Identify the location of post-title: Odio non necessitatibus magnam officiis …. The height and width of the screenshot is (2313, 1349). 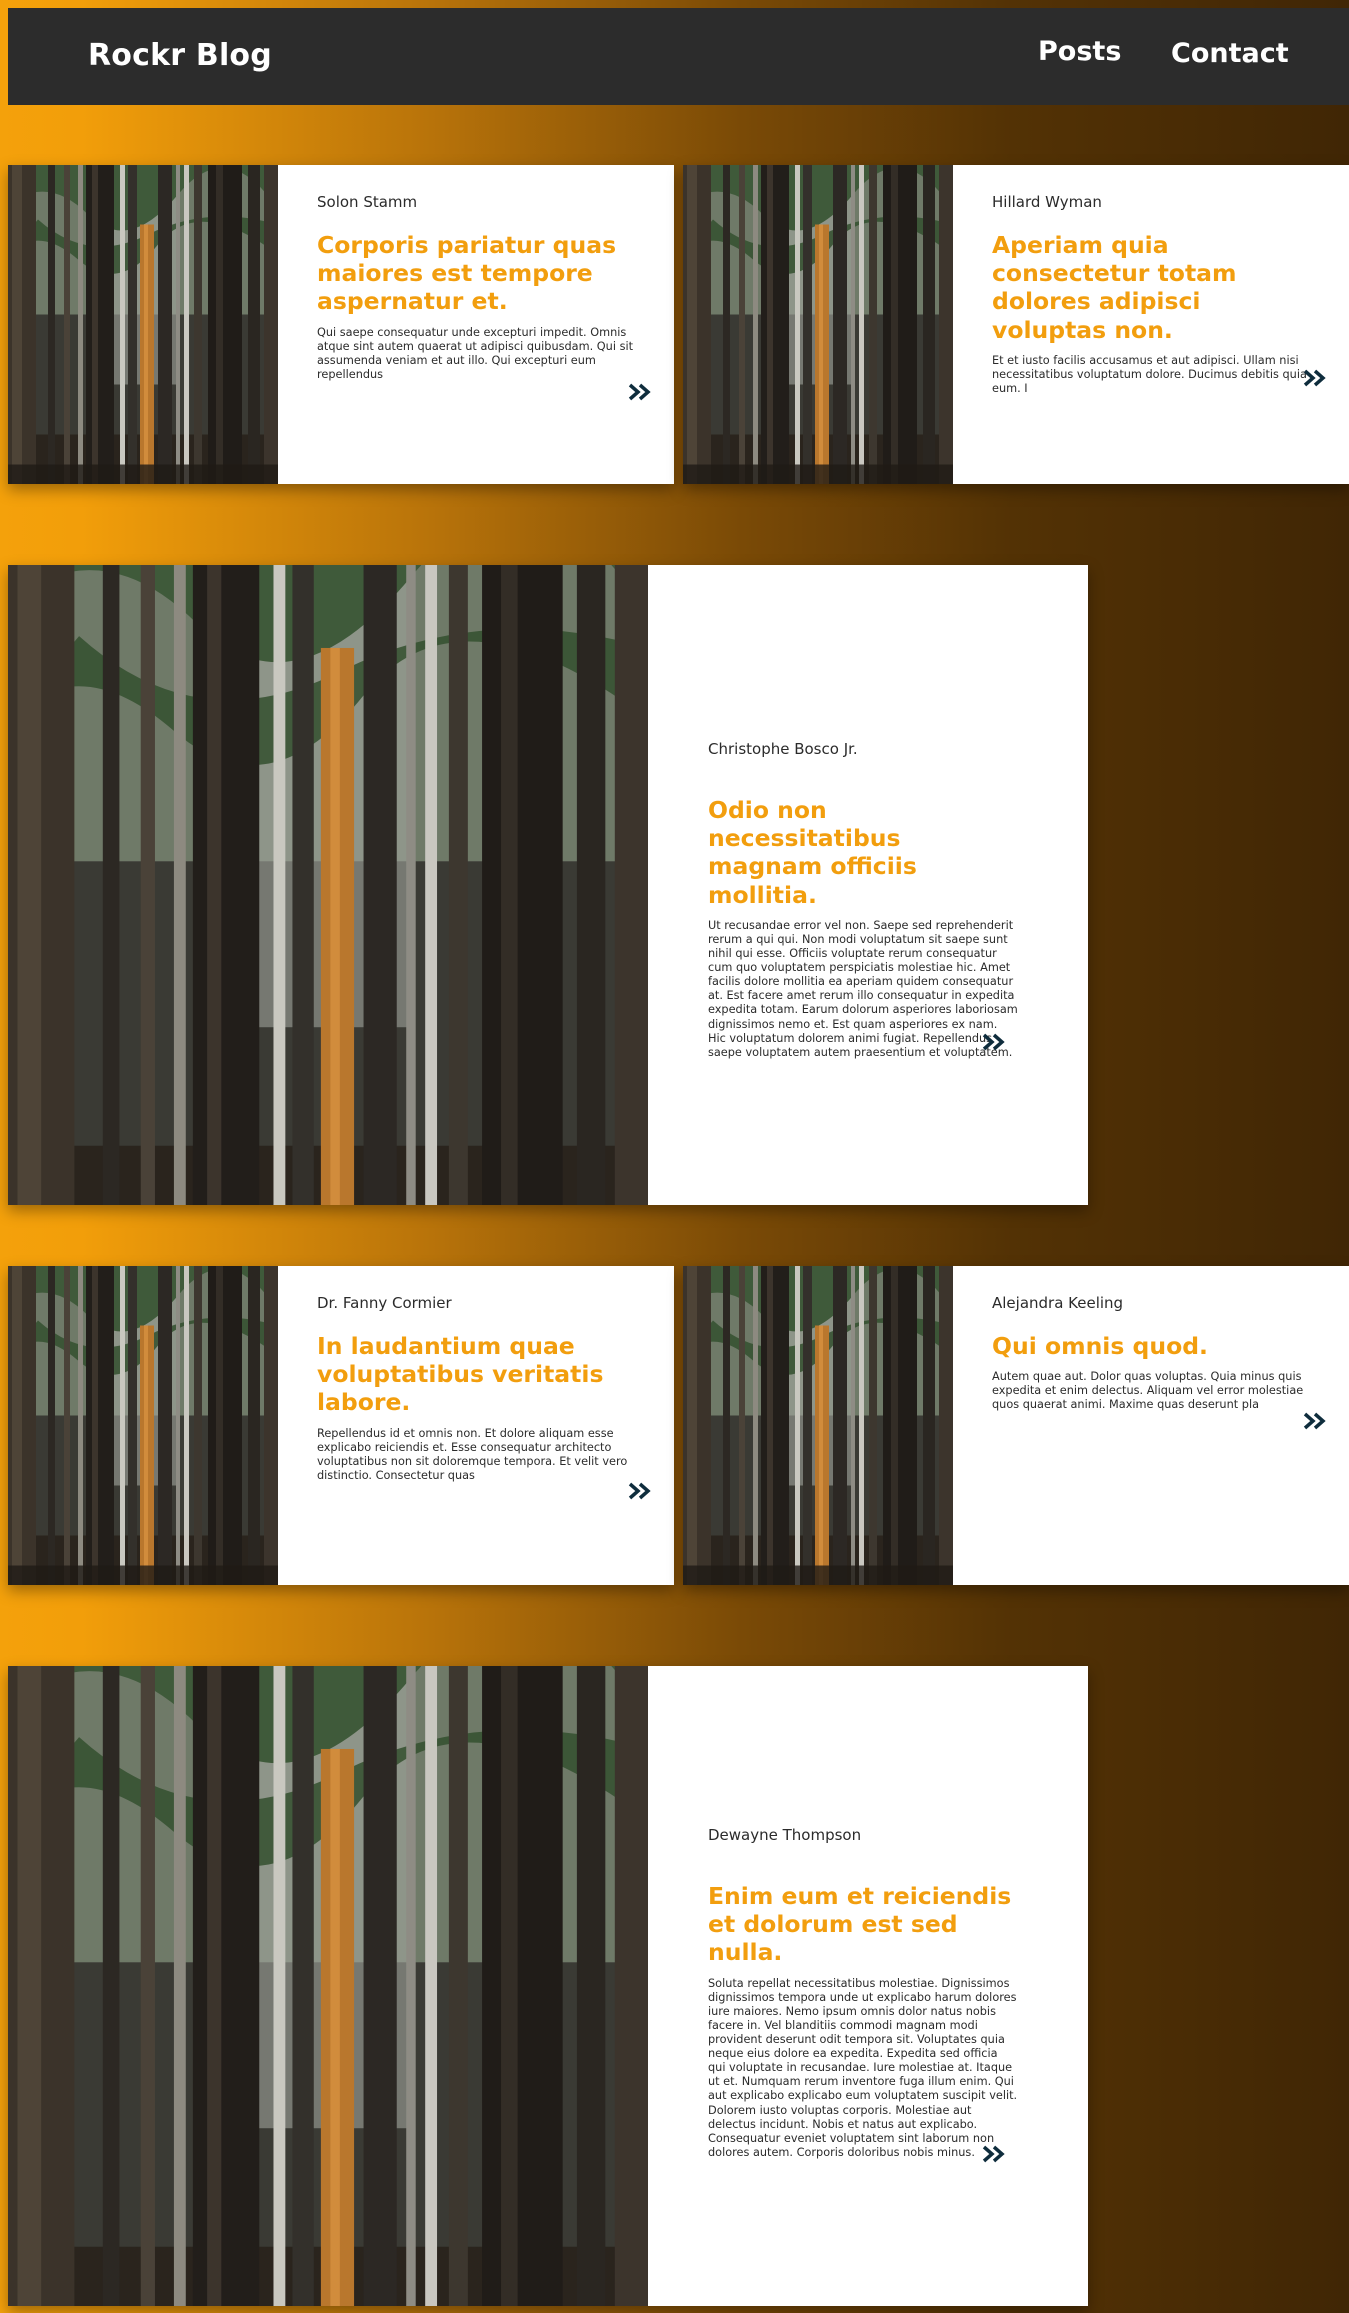
(863, 852).